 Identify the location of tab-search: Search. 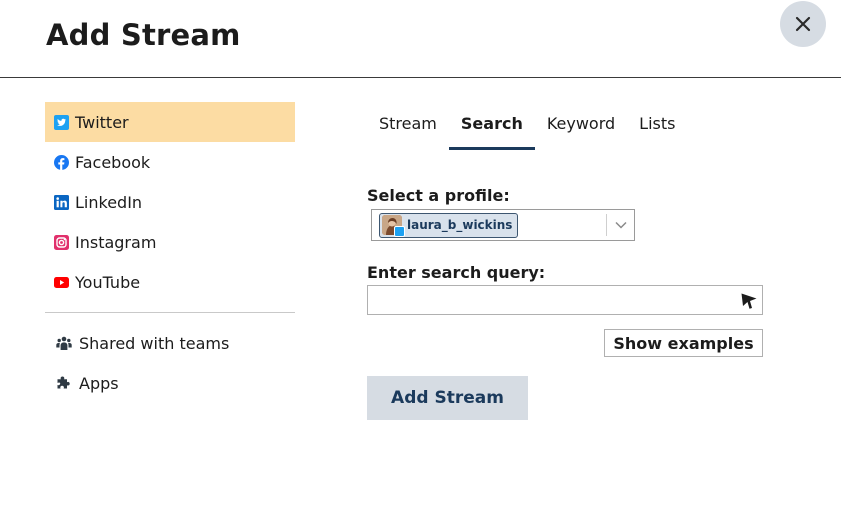
(491, 127).